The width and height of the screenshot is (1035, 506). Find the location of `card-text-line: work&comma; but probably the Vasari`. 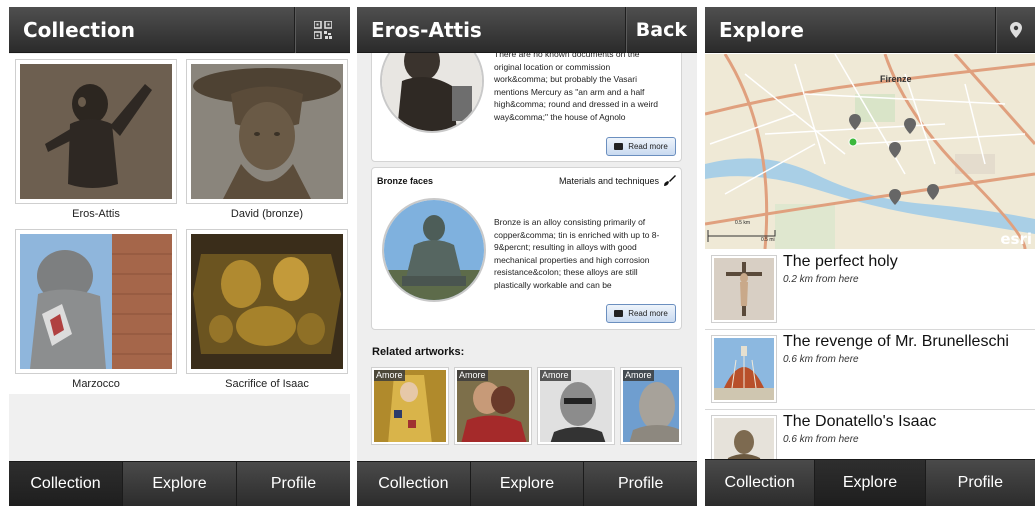

card-text-line: work&comma; but probably the Vasari is located at coordinates (565, 79).